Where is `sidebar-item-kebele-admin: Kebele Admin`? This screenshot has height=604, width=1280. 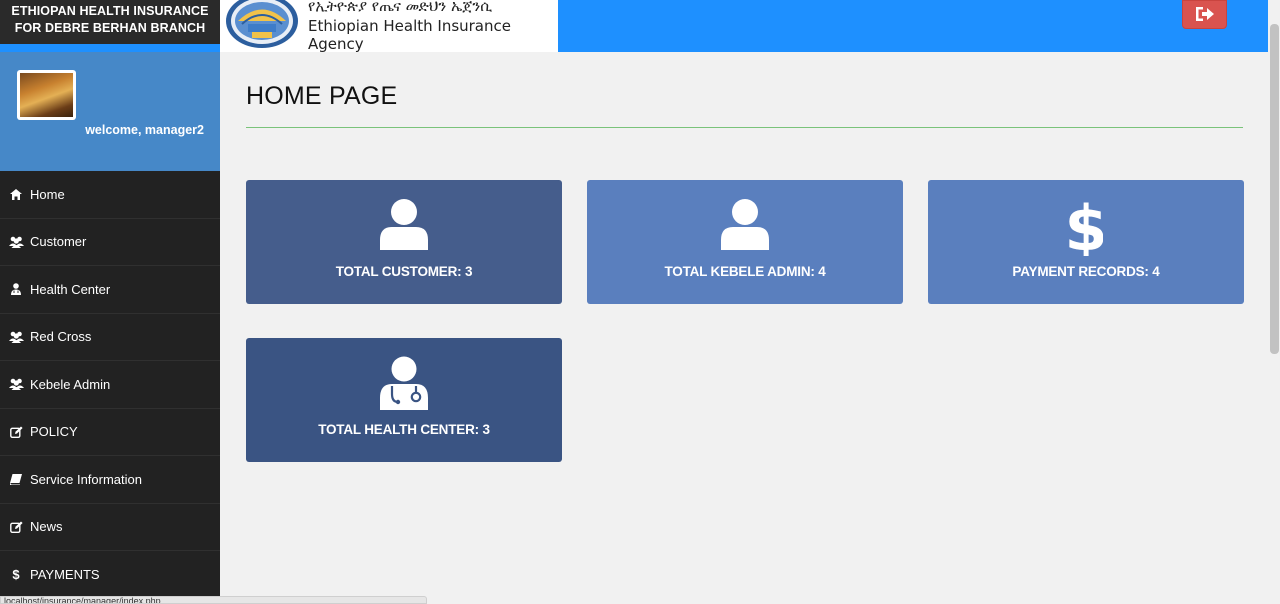
sidebar-item-kebele-admin: Kebele Admin is located at coordinates (110, 385).